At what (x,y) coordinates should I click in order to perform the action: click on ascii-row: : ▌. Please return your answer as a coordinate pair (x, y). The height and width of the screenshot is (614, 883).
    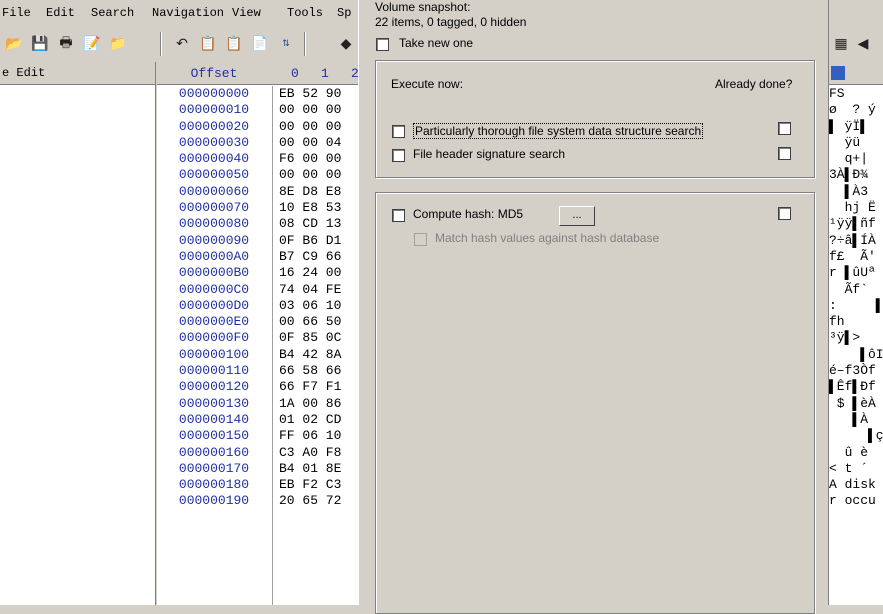
    Looking at the image, I should click on (856, 306).